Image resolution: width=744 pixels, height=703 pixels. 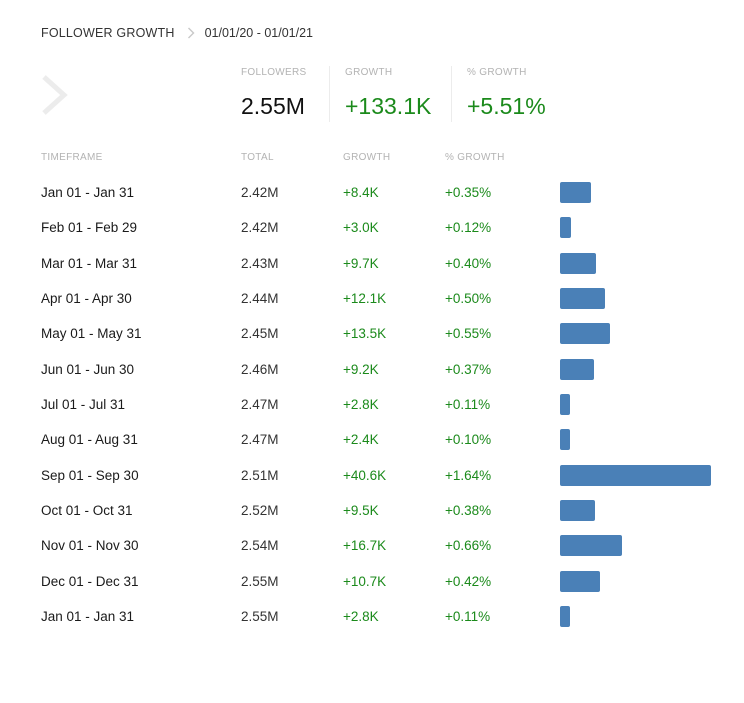 I want to click on table-row: Dec 01 - Dec 31 2.55M +10.7K +0.42%, so click(x=381, y=581).